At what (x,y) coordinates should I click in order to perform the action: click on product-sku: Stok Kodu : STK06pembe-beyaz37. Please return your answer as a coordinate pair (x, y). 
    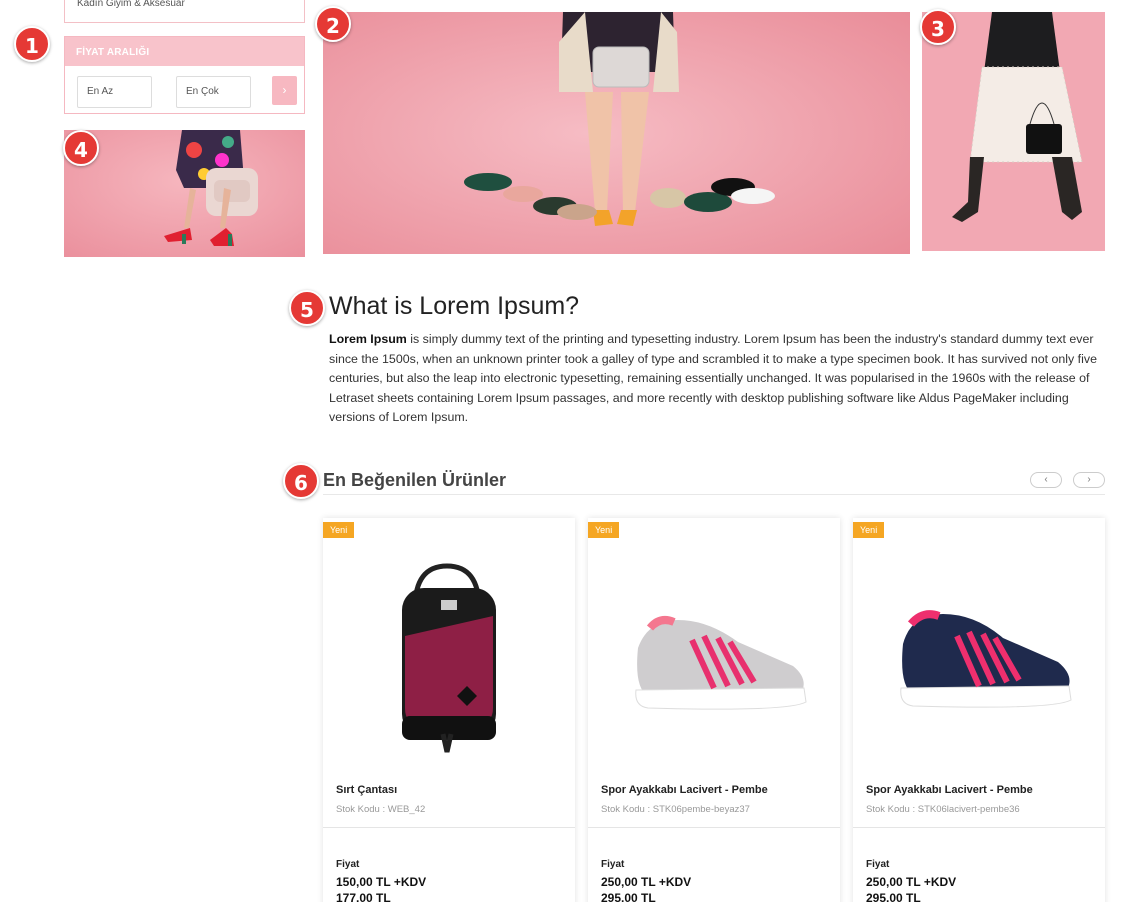
    Looking at the image, I should click on (675, 809).